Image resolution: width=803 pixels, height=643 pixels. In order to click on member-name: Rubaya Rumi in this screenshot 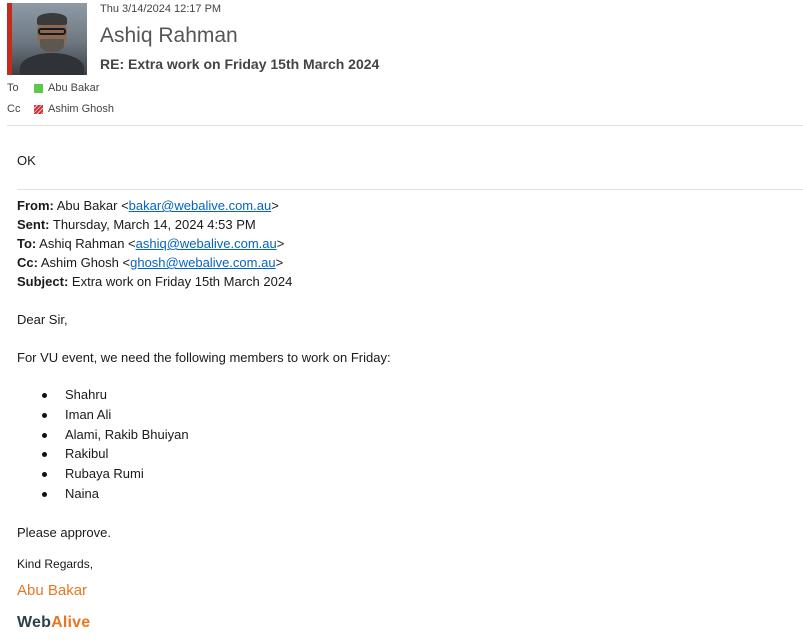, I will do `click(104, 474)`.